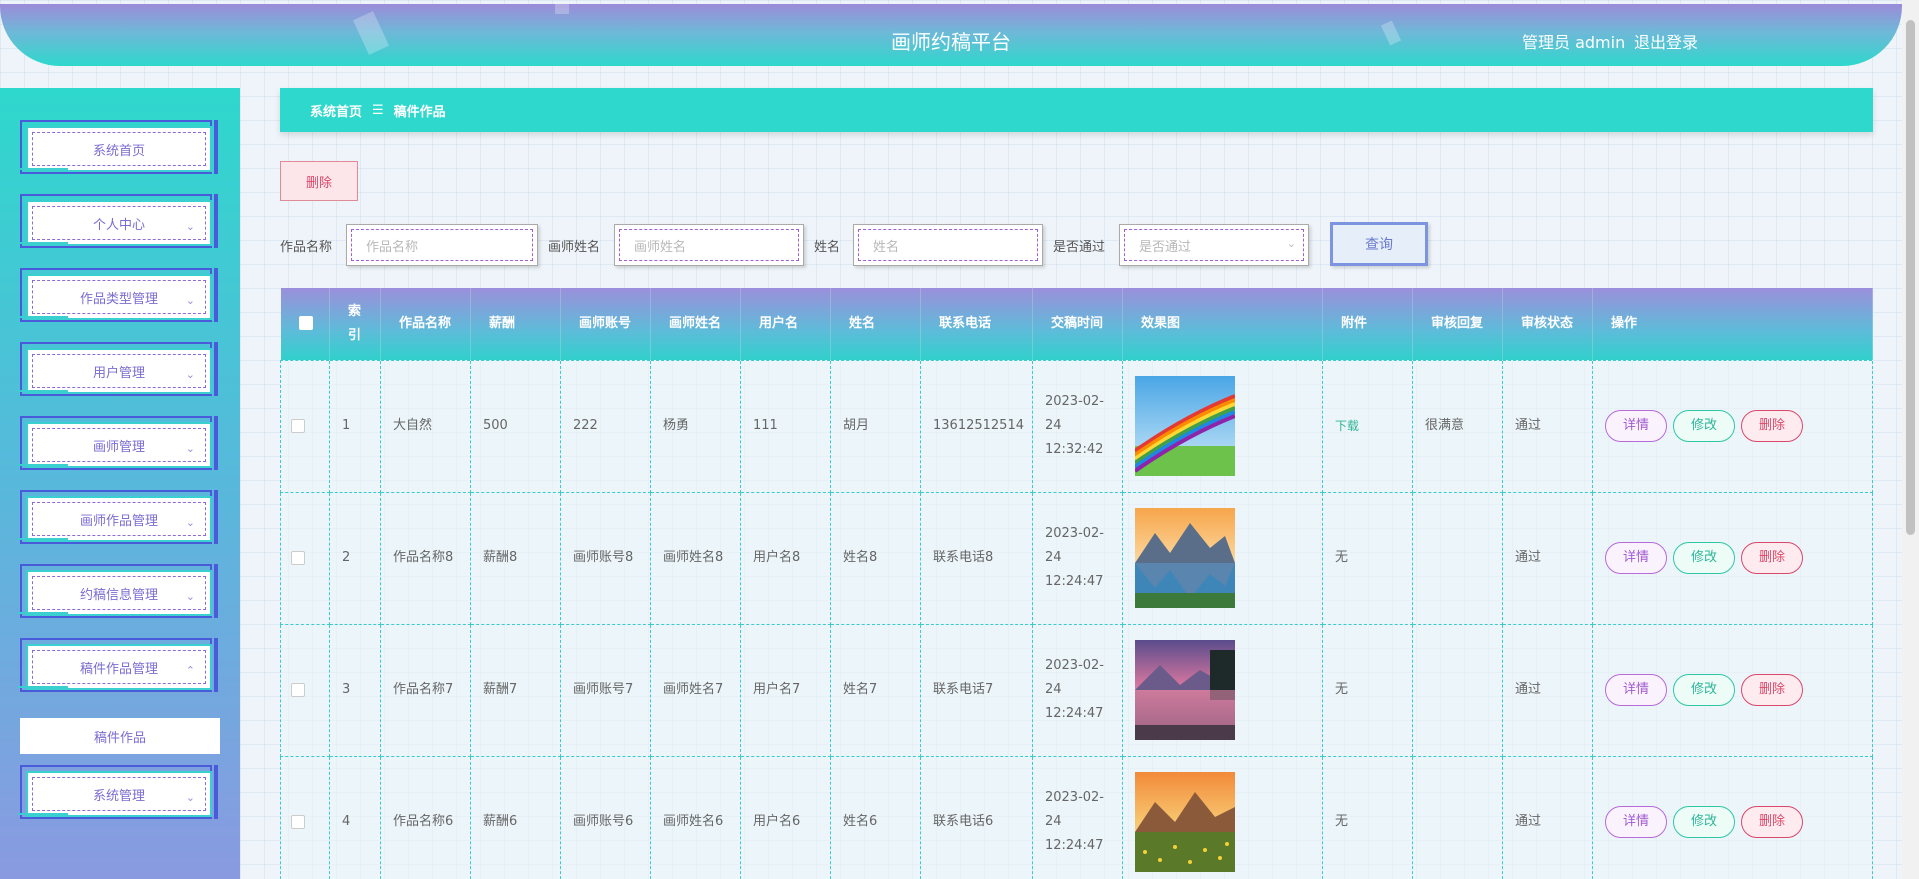  I want to click on cell-username: 111, so click(785, 426).